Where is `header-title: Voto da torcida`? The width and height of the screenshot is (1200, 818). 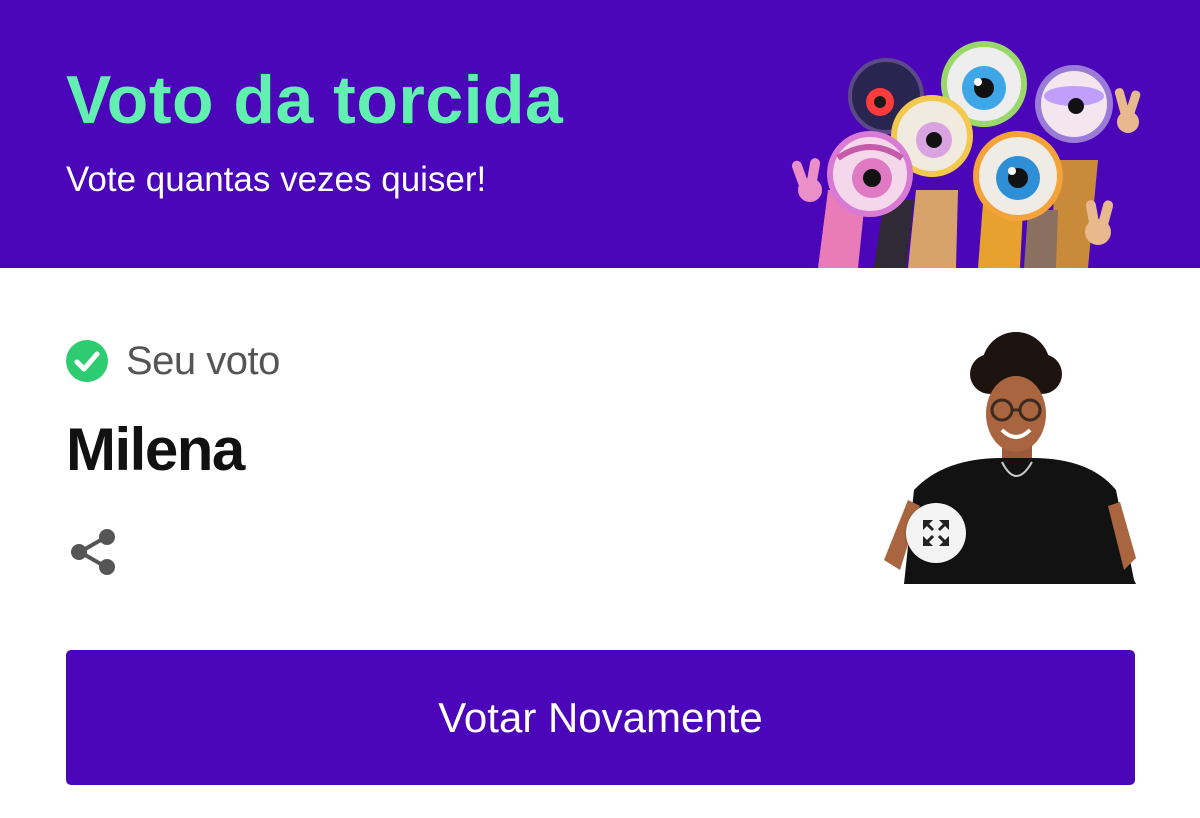
header-title: Voto da torcida is located at coordinates (315, 100).